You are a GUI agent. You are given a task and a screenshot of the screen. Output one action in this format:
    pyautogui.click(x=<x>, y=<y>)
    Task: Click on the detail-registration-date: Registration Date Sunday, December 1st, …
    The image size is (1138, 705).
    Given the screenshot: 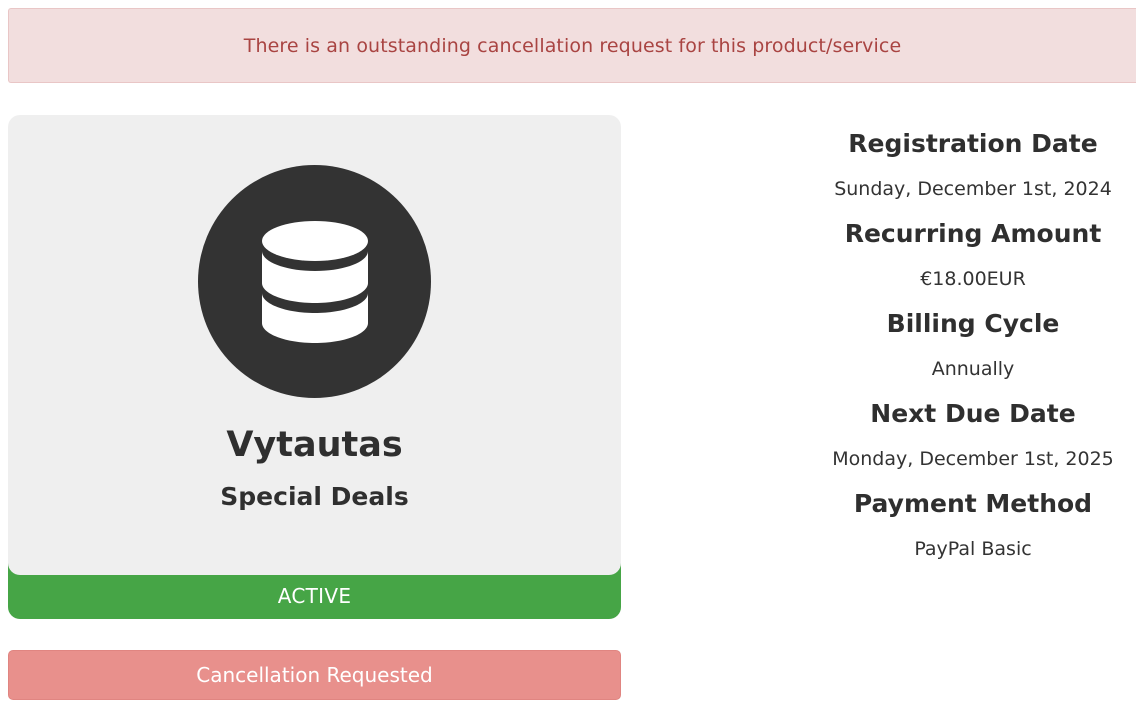 What is the action you would take?
    pyautogui.click(x=973, y=169)
    